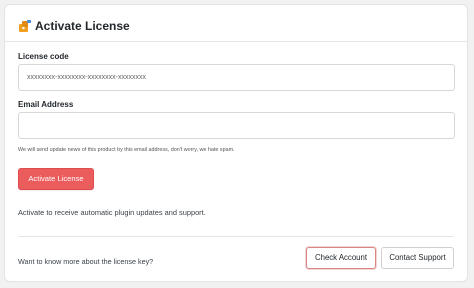  I want to click on activate-license-button: Activate License, so click(56, 179).